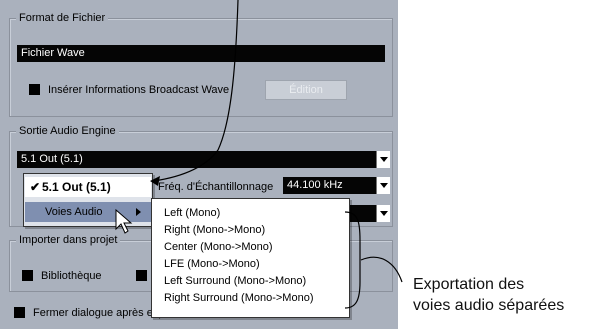 The height and width of the screenshot is (329, 589). What do you see at coordinates (155, 181) in the screenshot?
I see `arrowhead-icon` at bounding box center [155, 181].